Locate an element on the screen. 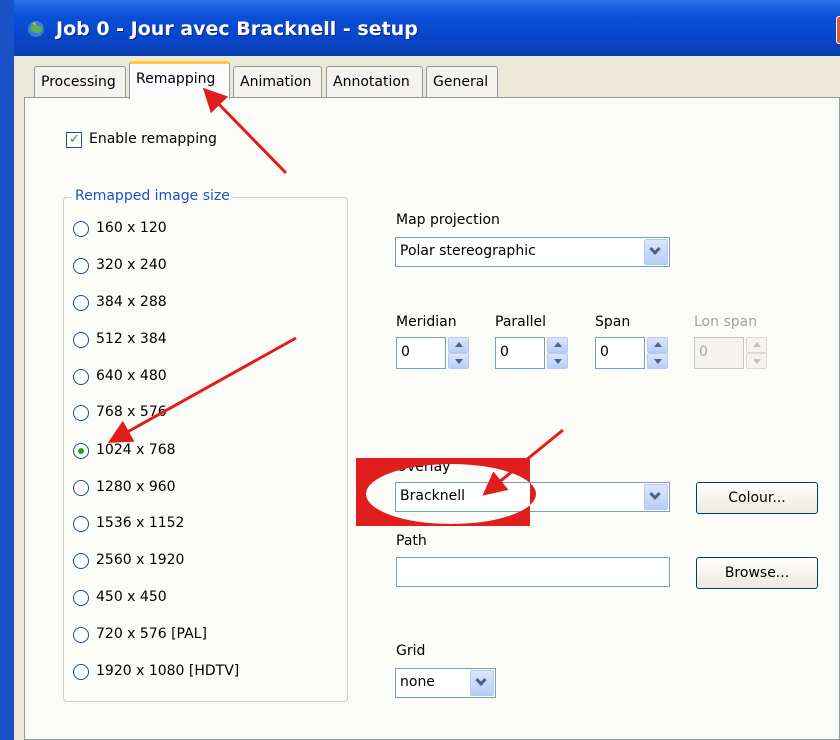 The height and width of the screenshot is (740, 840). path-input is located at coordinates (533, 572).